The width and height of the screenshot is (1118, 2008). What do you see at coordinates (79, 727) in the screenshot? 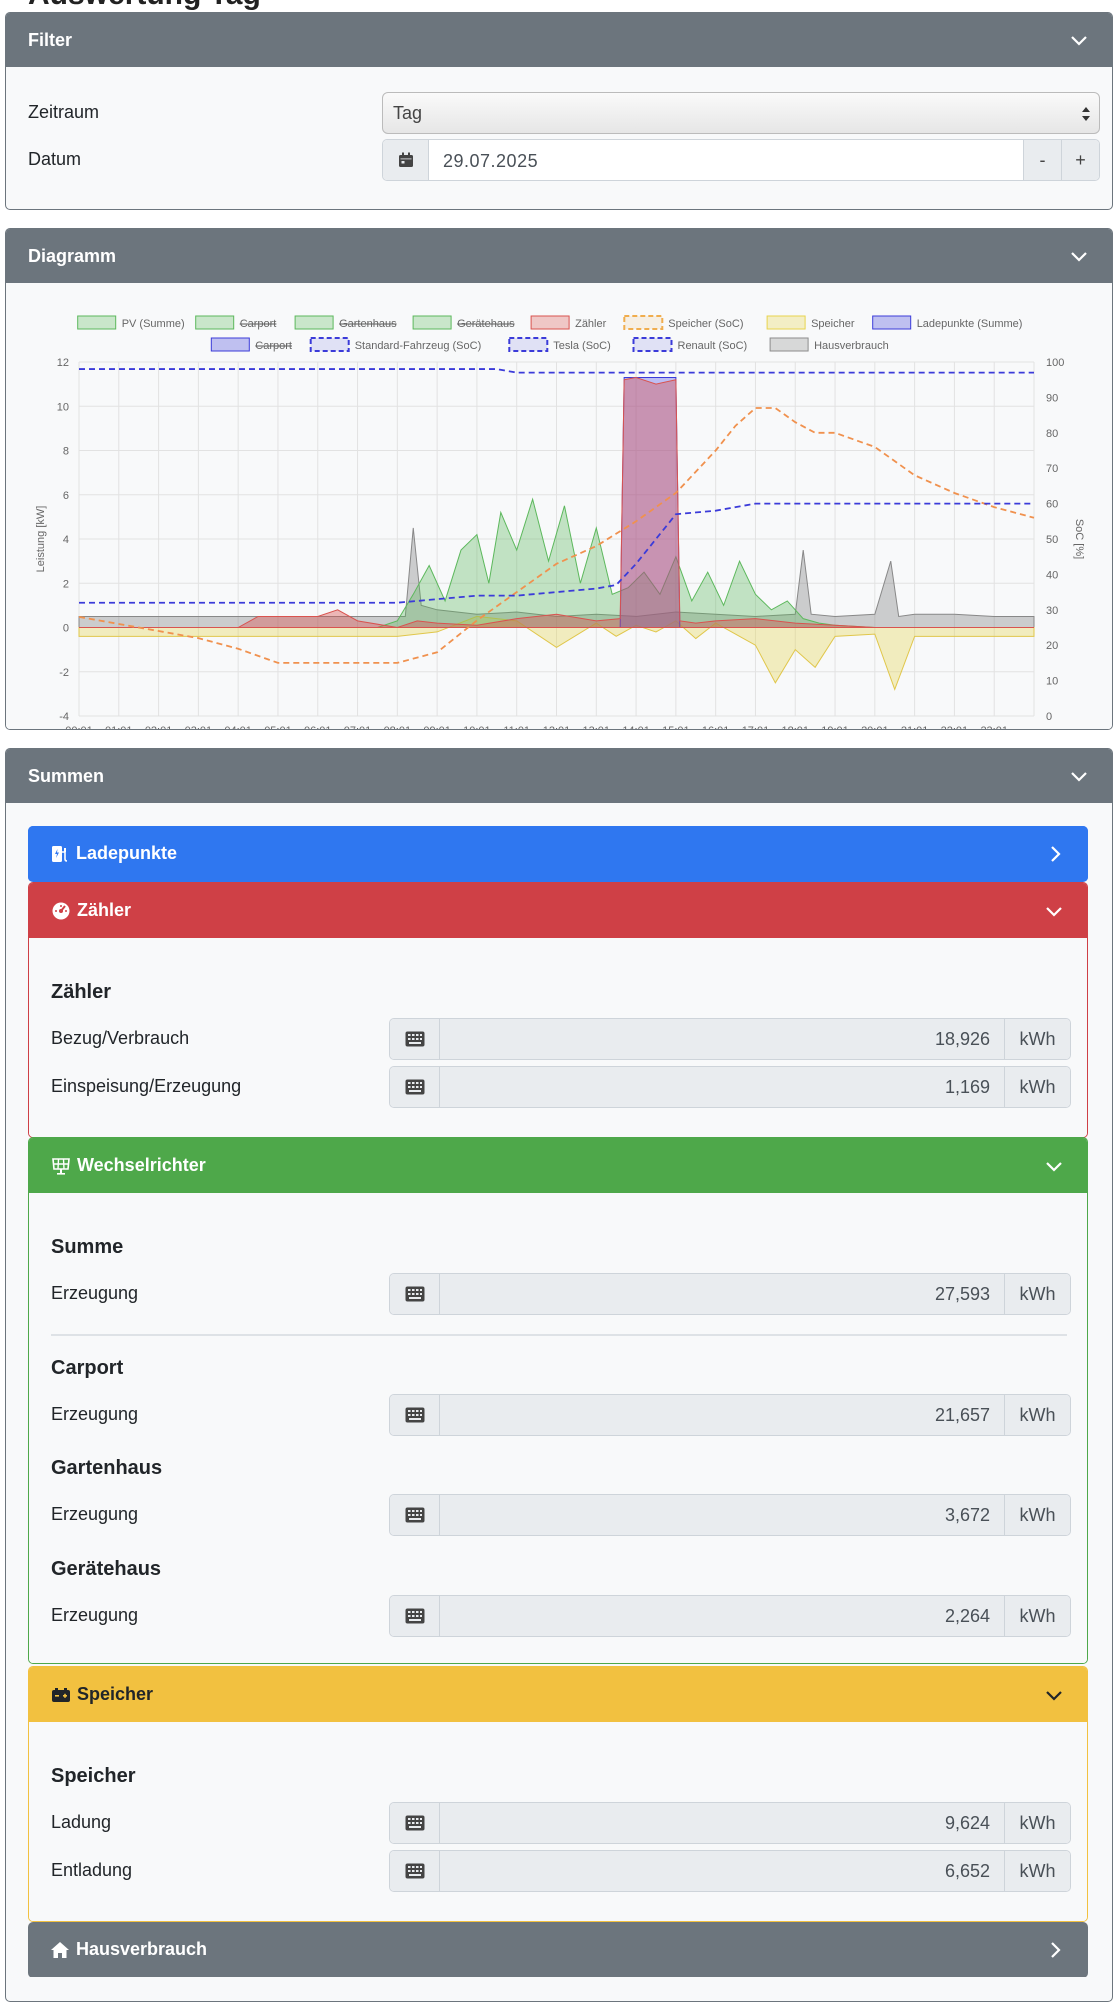
I see `x-tick-label: 00:01` at bounding box center [79, 727].